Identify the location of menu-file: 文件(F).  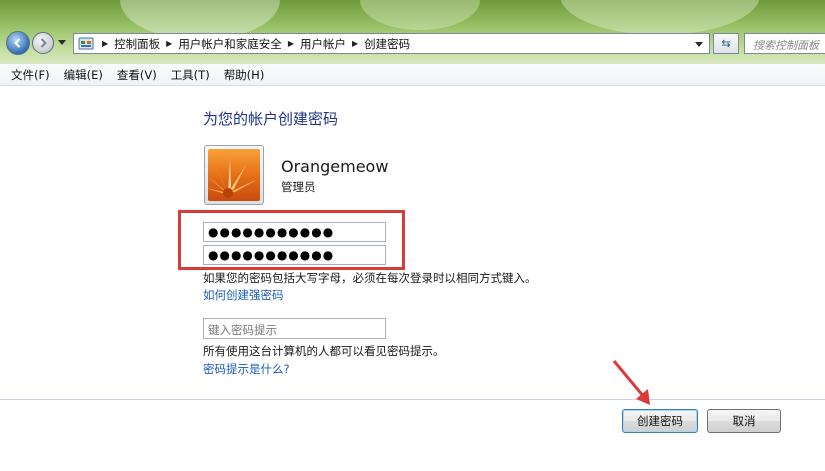
(30, 75).